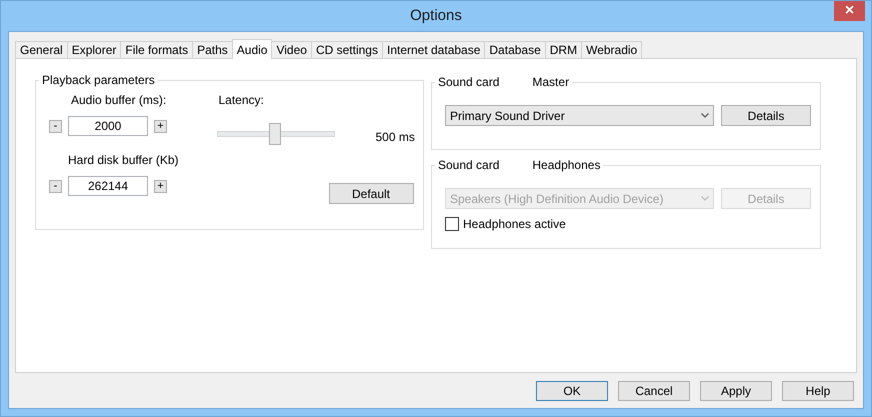  Describe the element at coordinates (98, 80) in the screenshot. I see `group-title: Playback parameters` at that location.